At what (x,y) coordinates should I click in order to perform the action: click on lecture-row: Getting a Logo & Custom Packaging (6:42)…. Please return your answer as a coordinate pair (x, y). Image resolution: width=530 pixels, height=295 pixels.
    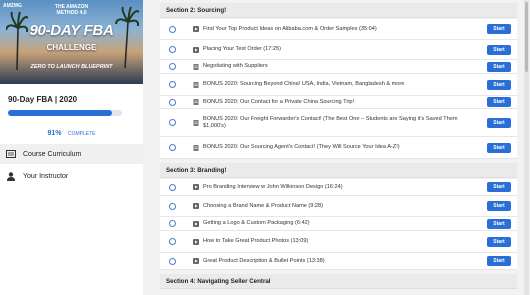
    Looking at the image, I should click on (338, 224).